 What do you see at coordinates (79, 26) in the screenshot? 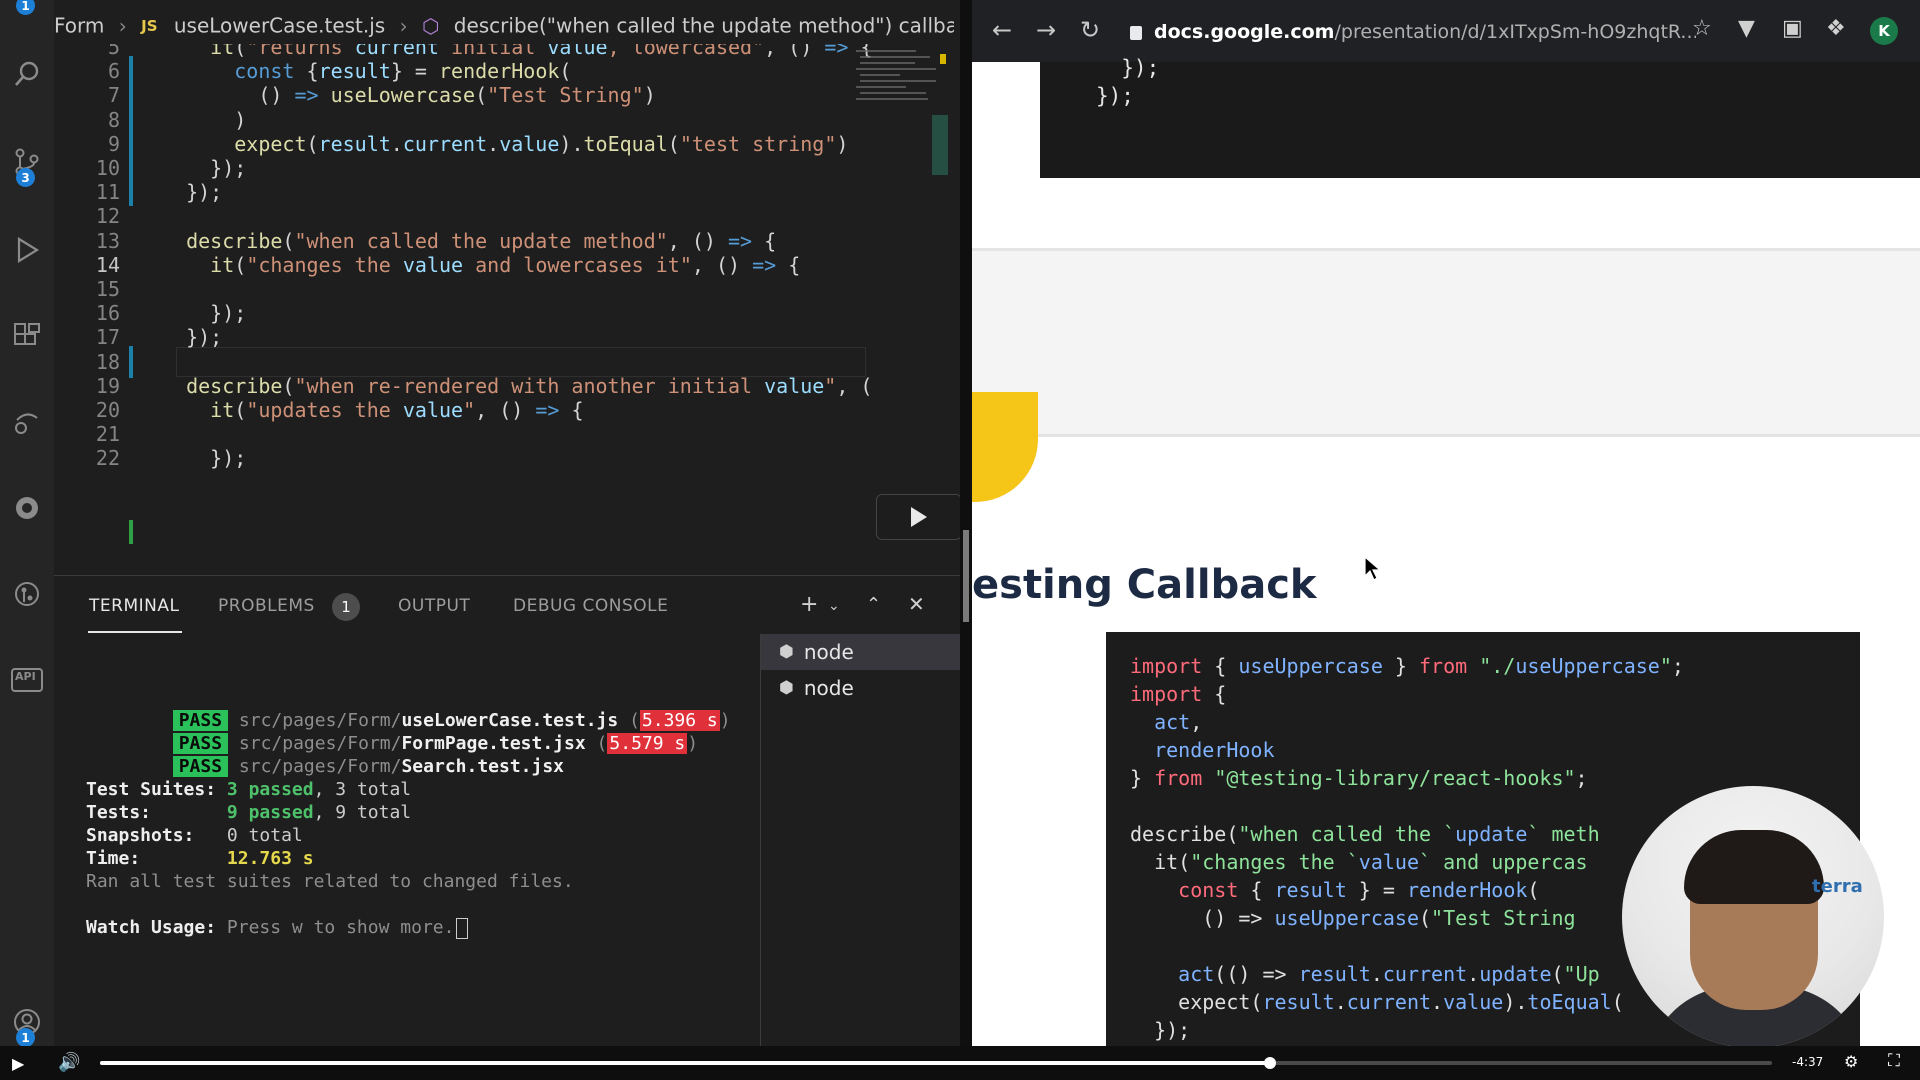
I see `breadcrumb-folder: Form` at bounding box center [79, 26].